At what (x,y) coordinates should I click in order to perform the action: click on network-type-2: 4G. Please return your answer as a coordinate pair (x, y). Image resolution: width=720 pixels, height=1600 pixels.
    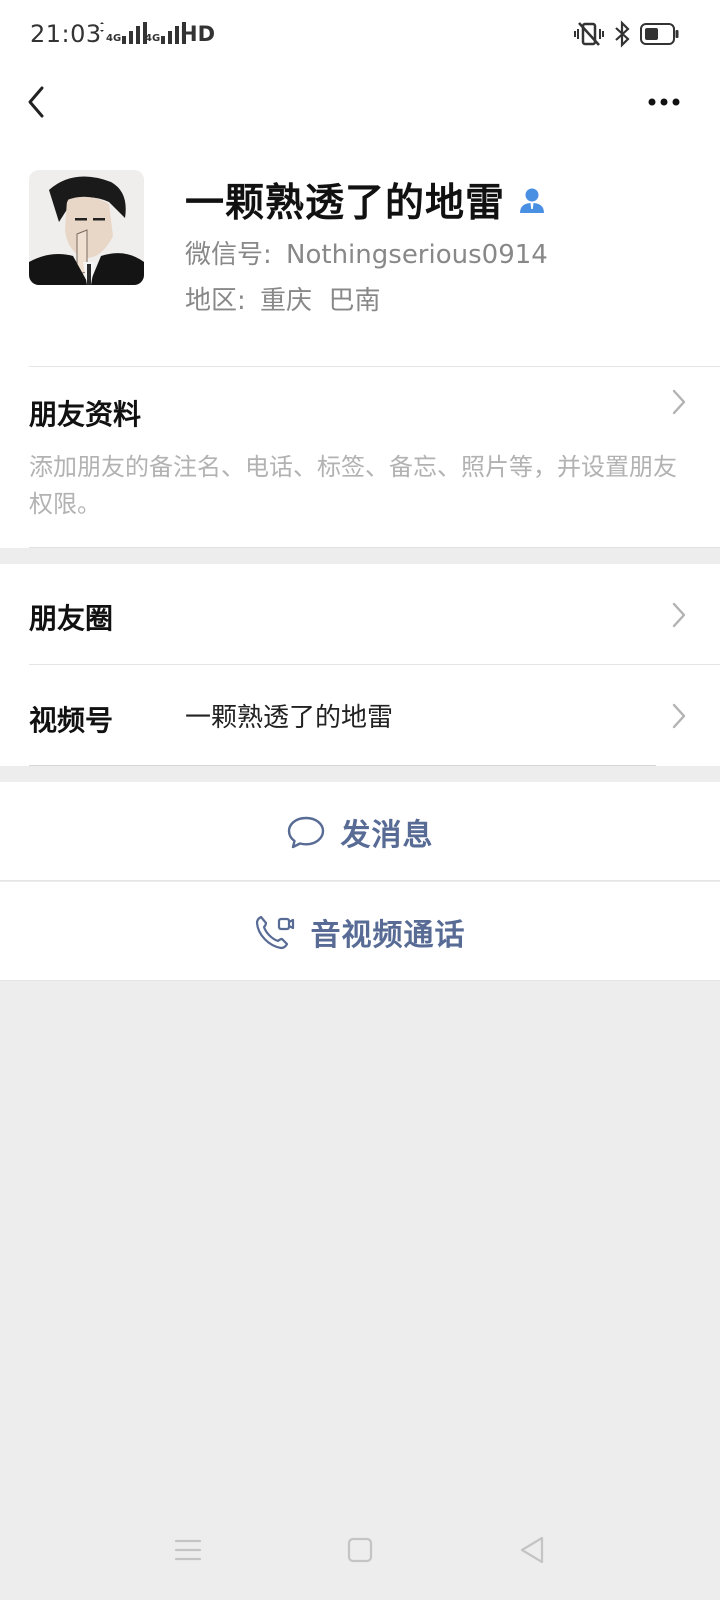
    Looking at the image, I should click on (153, 38).